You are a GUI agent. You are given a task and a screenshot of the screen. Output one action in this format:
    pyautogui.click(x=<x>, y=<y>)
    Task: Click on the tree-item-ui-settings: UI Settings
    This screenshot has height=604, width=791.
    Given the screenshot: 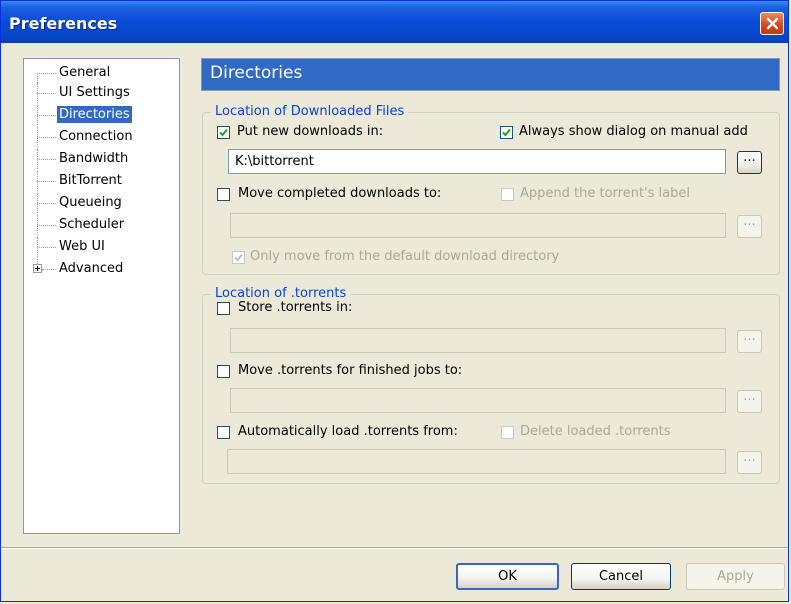 What is the action you would take?
    pyautogui.click(x=99, y=93)
    